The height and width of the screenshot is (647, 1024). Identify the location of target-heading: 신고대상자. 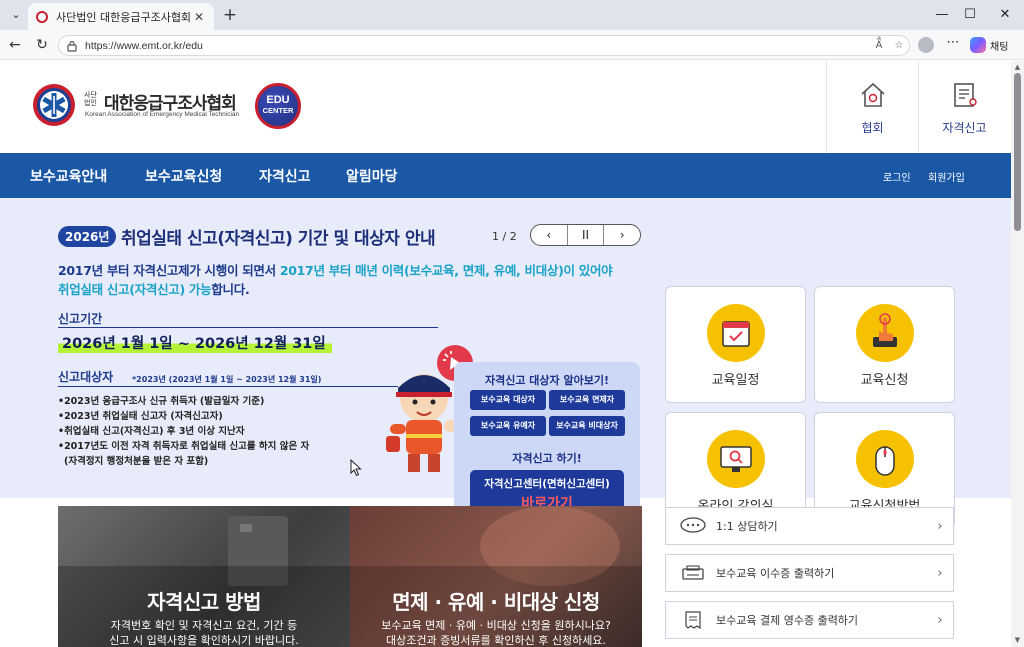
(86, 377).